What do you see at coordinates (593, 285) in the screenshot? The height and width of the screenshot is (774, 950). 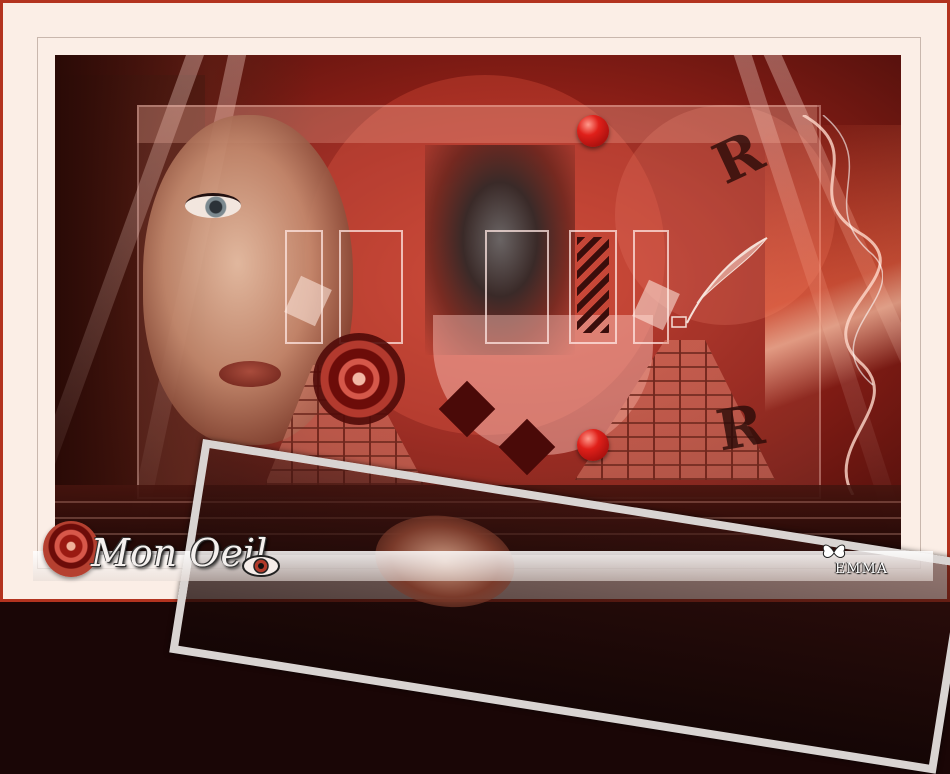 I see `striped-block` at bounding box center [593, 285].